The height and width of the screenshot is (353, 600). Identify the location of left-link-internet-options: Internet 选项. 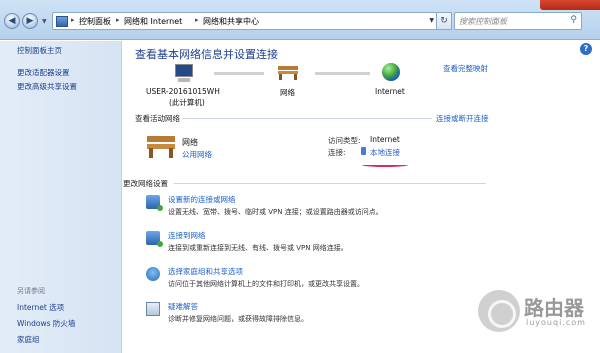
(40, 307).